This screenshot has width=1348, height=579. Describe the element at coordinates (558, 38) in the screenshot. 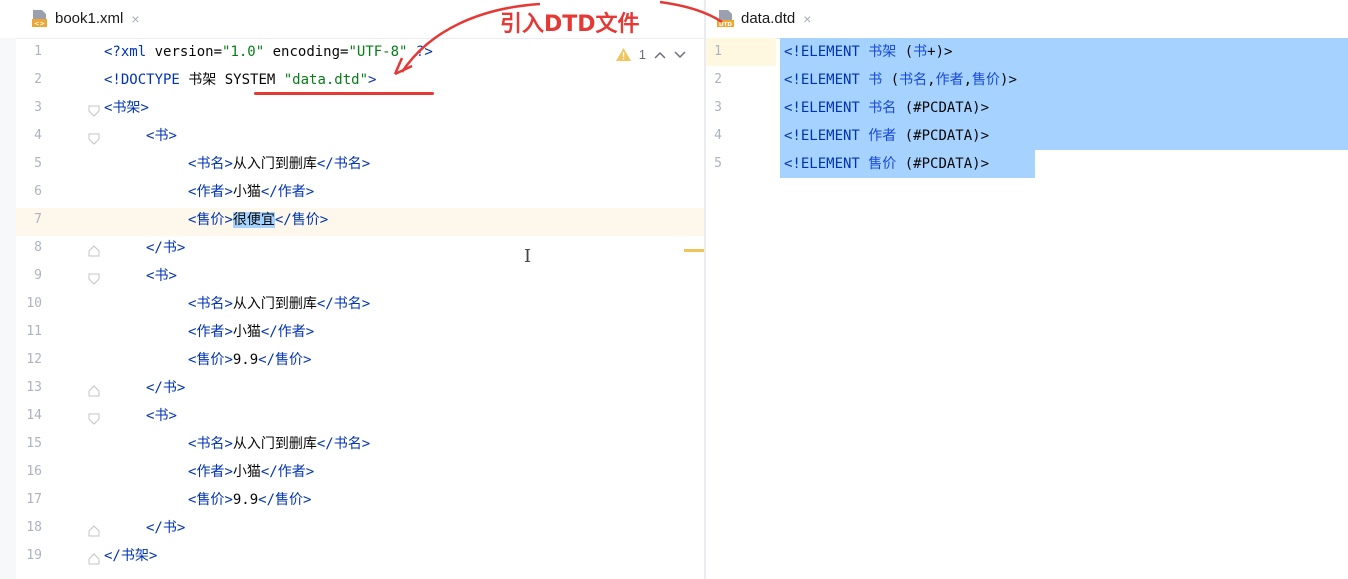

I see `annotation-arrow` at that location.